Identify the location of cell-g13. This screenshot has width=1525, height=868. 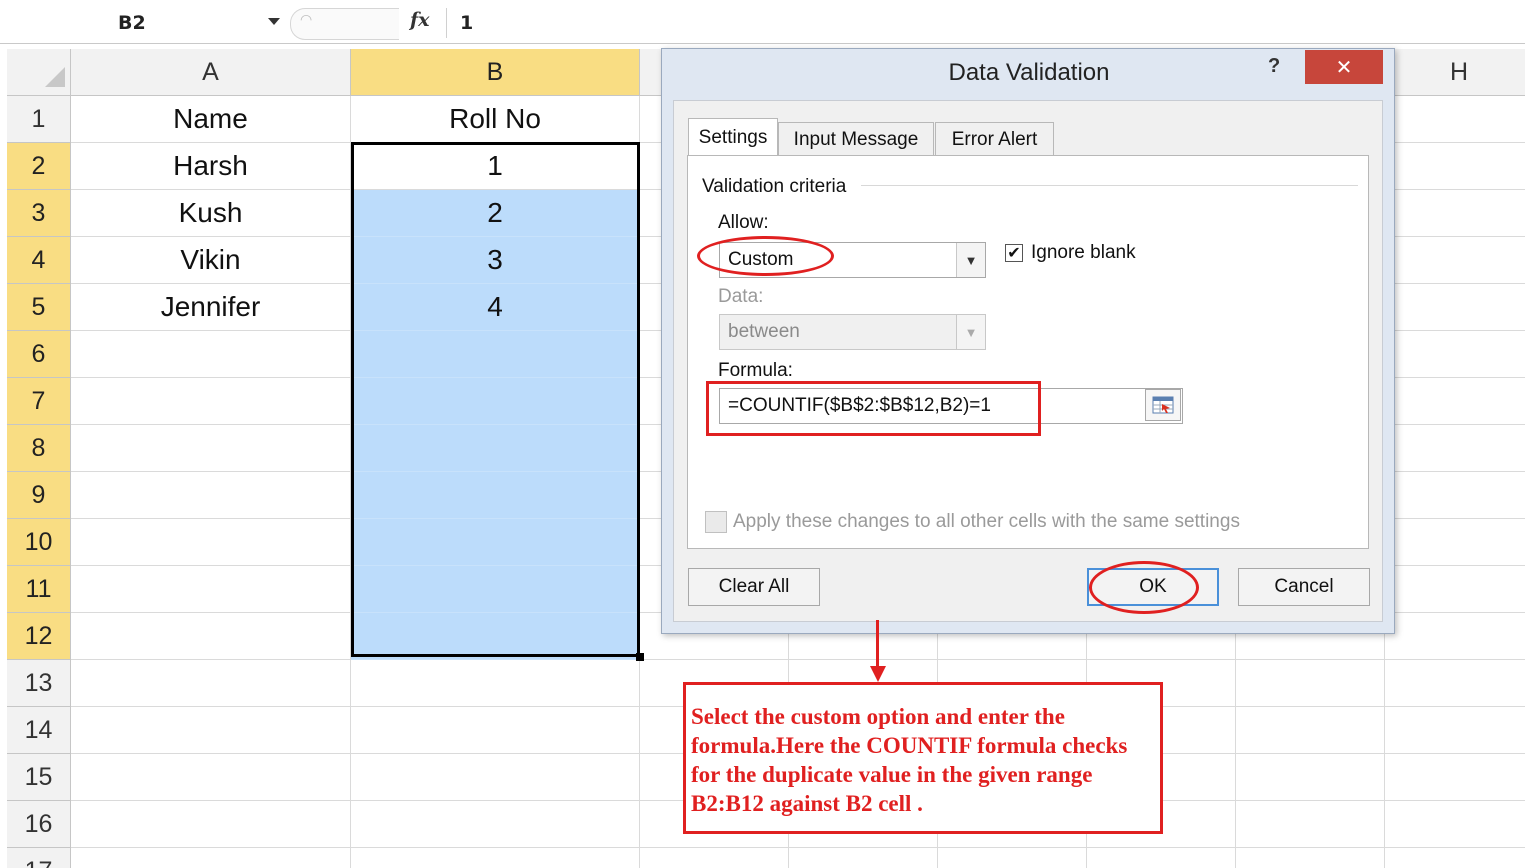
(1310, 683).